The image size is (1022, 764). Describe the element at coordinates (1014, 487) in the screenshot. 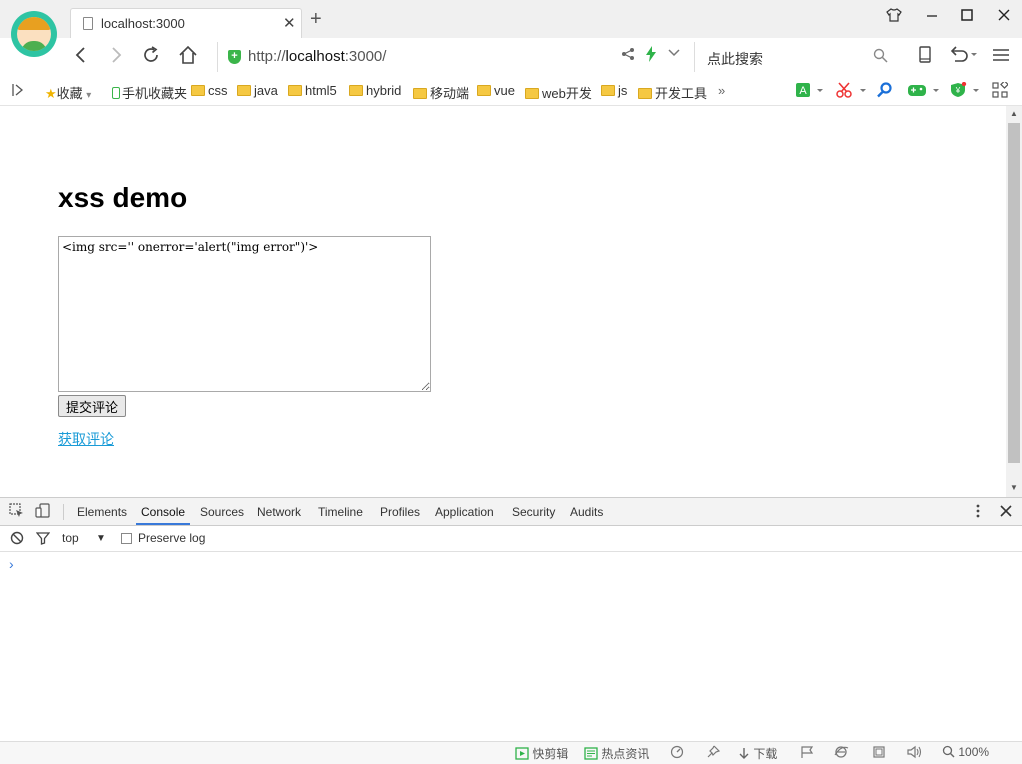

I see `scroll-down-icon: ▼` at that location.